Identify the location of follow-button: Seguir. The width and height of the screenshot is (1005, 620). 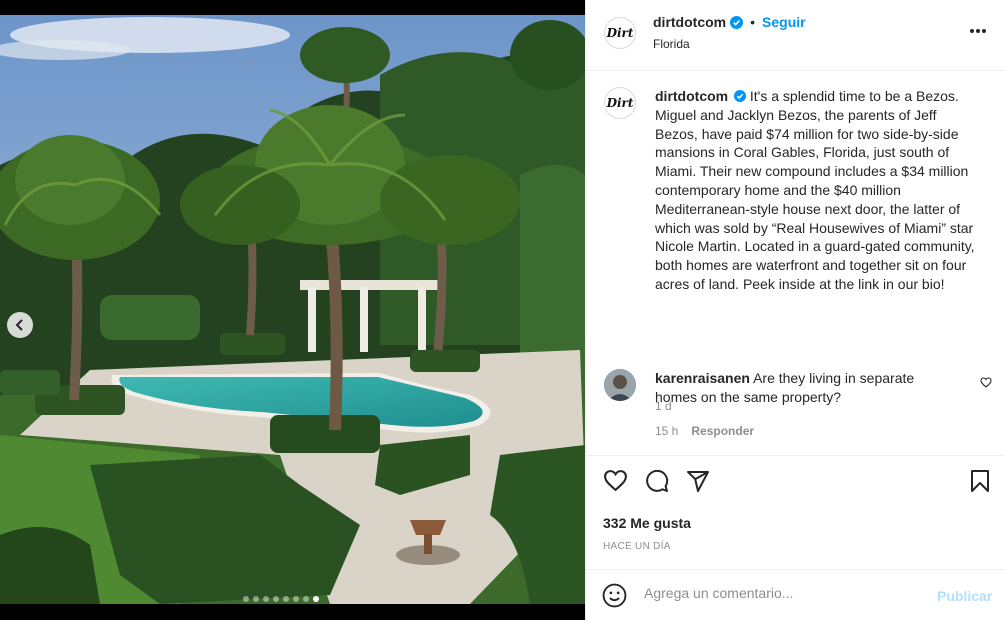
(784, 22).